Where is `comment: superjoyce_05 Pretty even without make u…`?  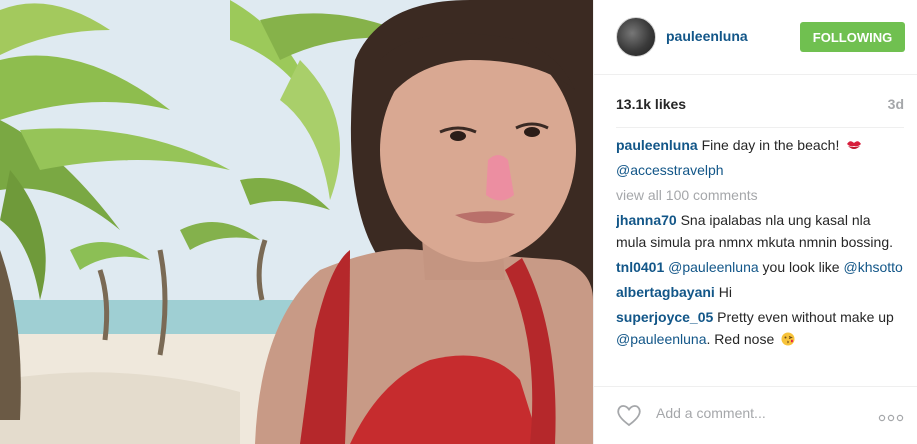
comment: superjoyce_05 Pretty even without make u… is located at coordinates (760, 328).